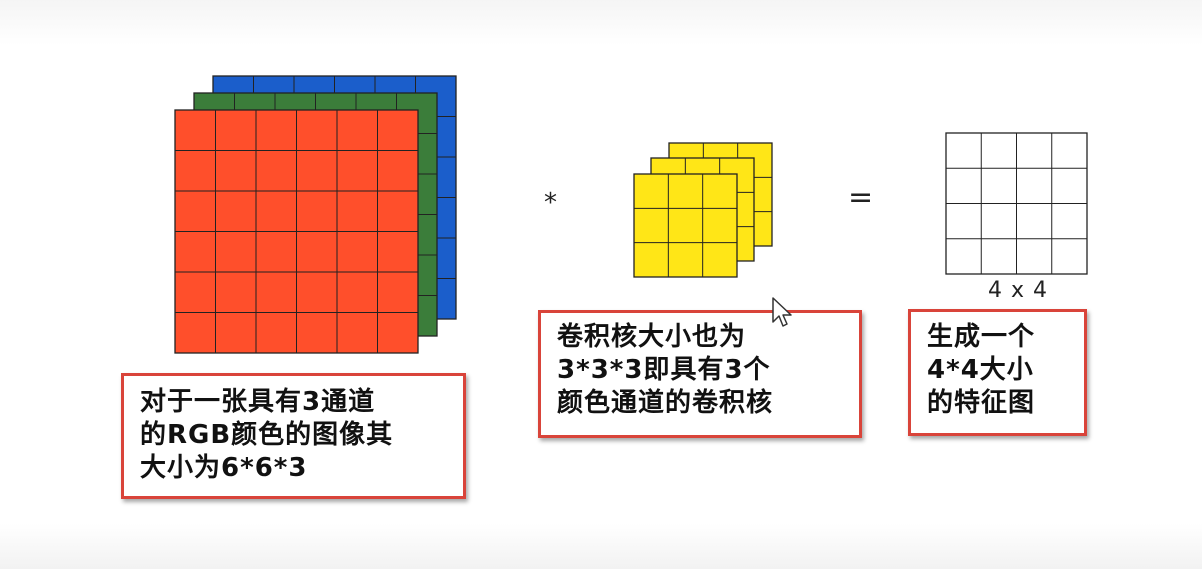 Image resolution: width=1202 pixels, height=569 pixels. Describe the element at coordinates (782, 312) in the screenshot. I see `mouse-cursor-icon` at that location.